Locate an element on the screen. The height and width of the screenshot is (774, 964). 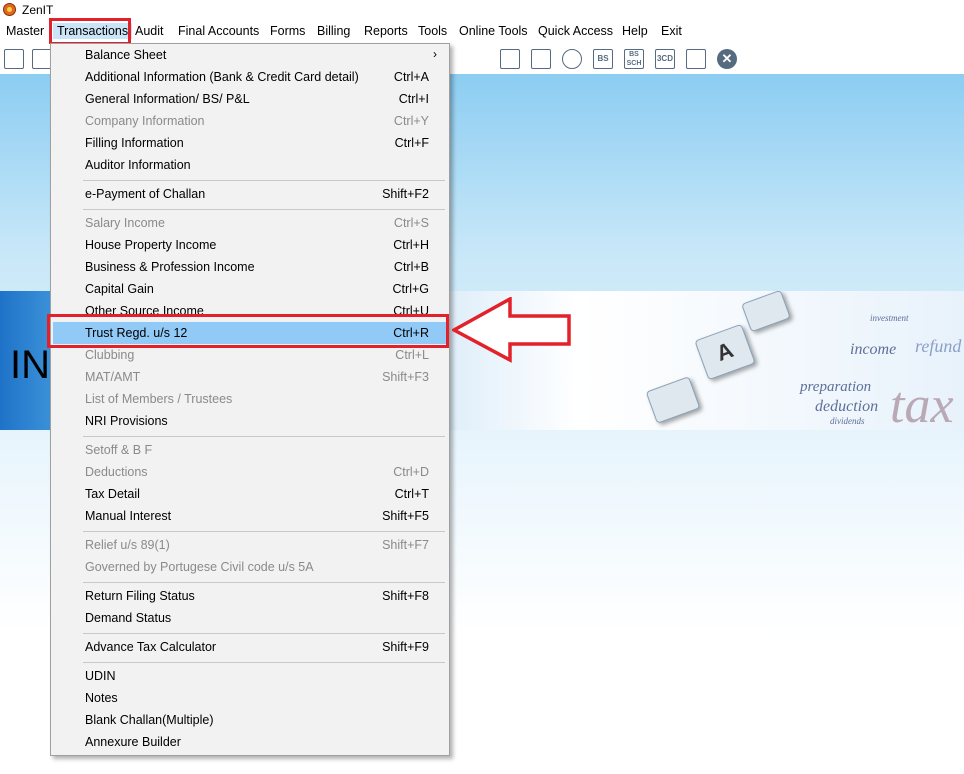
menu-item-label: House Property Income is located at coordinates (151, 245).